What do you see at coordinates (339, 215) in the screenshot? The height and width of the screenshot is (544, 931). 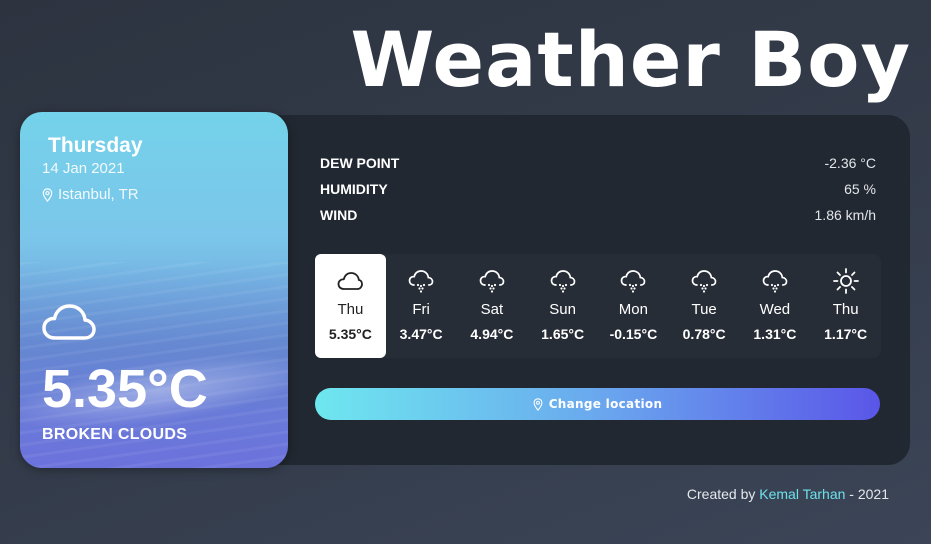 I see `stat-label: WIND` at bounding box center [339, 215].